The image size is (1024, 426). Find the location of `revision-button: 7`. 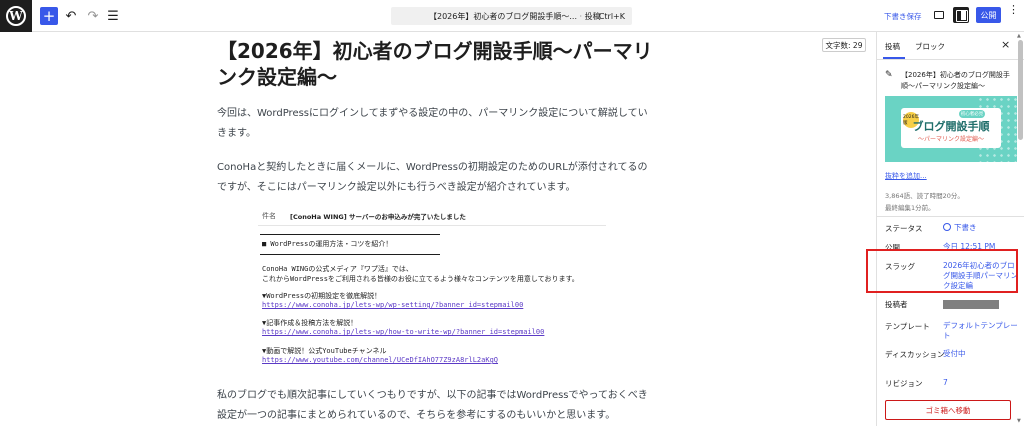

revision-button: 7 is located at coordinates (982, 383).